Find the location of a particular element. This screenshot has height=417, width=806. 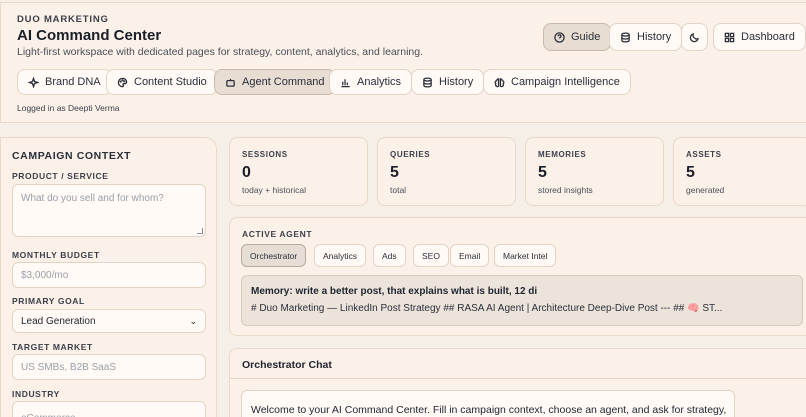

guide-label: Guide is located at coordinates (586, 37).